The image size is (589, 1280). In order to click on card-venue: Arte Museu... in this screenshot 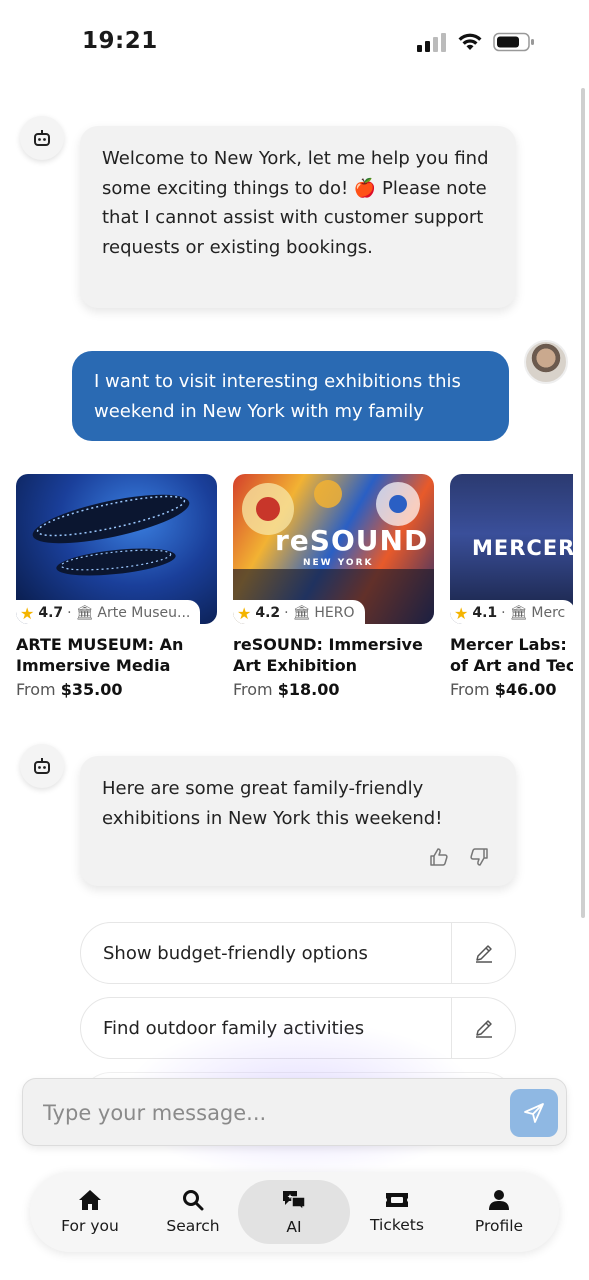, I will do `click(144, 613)`.